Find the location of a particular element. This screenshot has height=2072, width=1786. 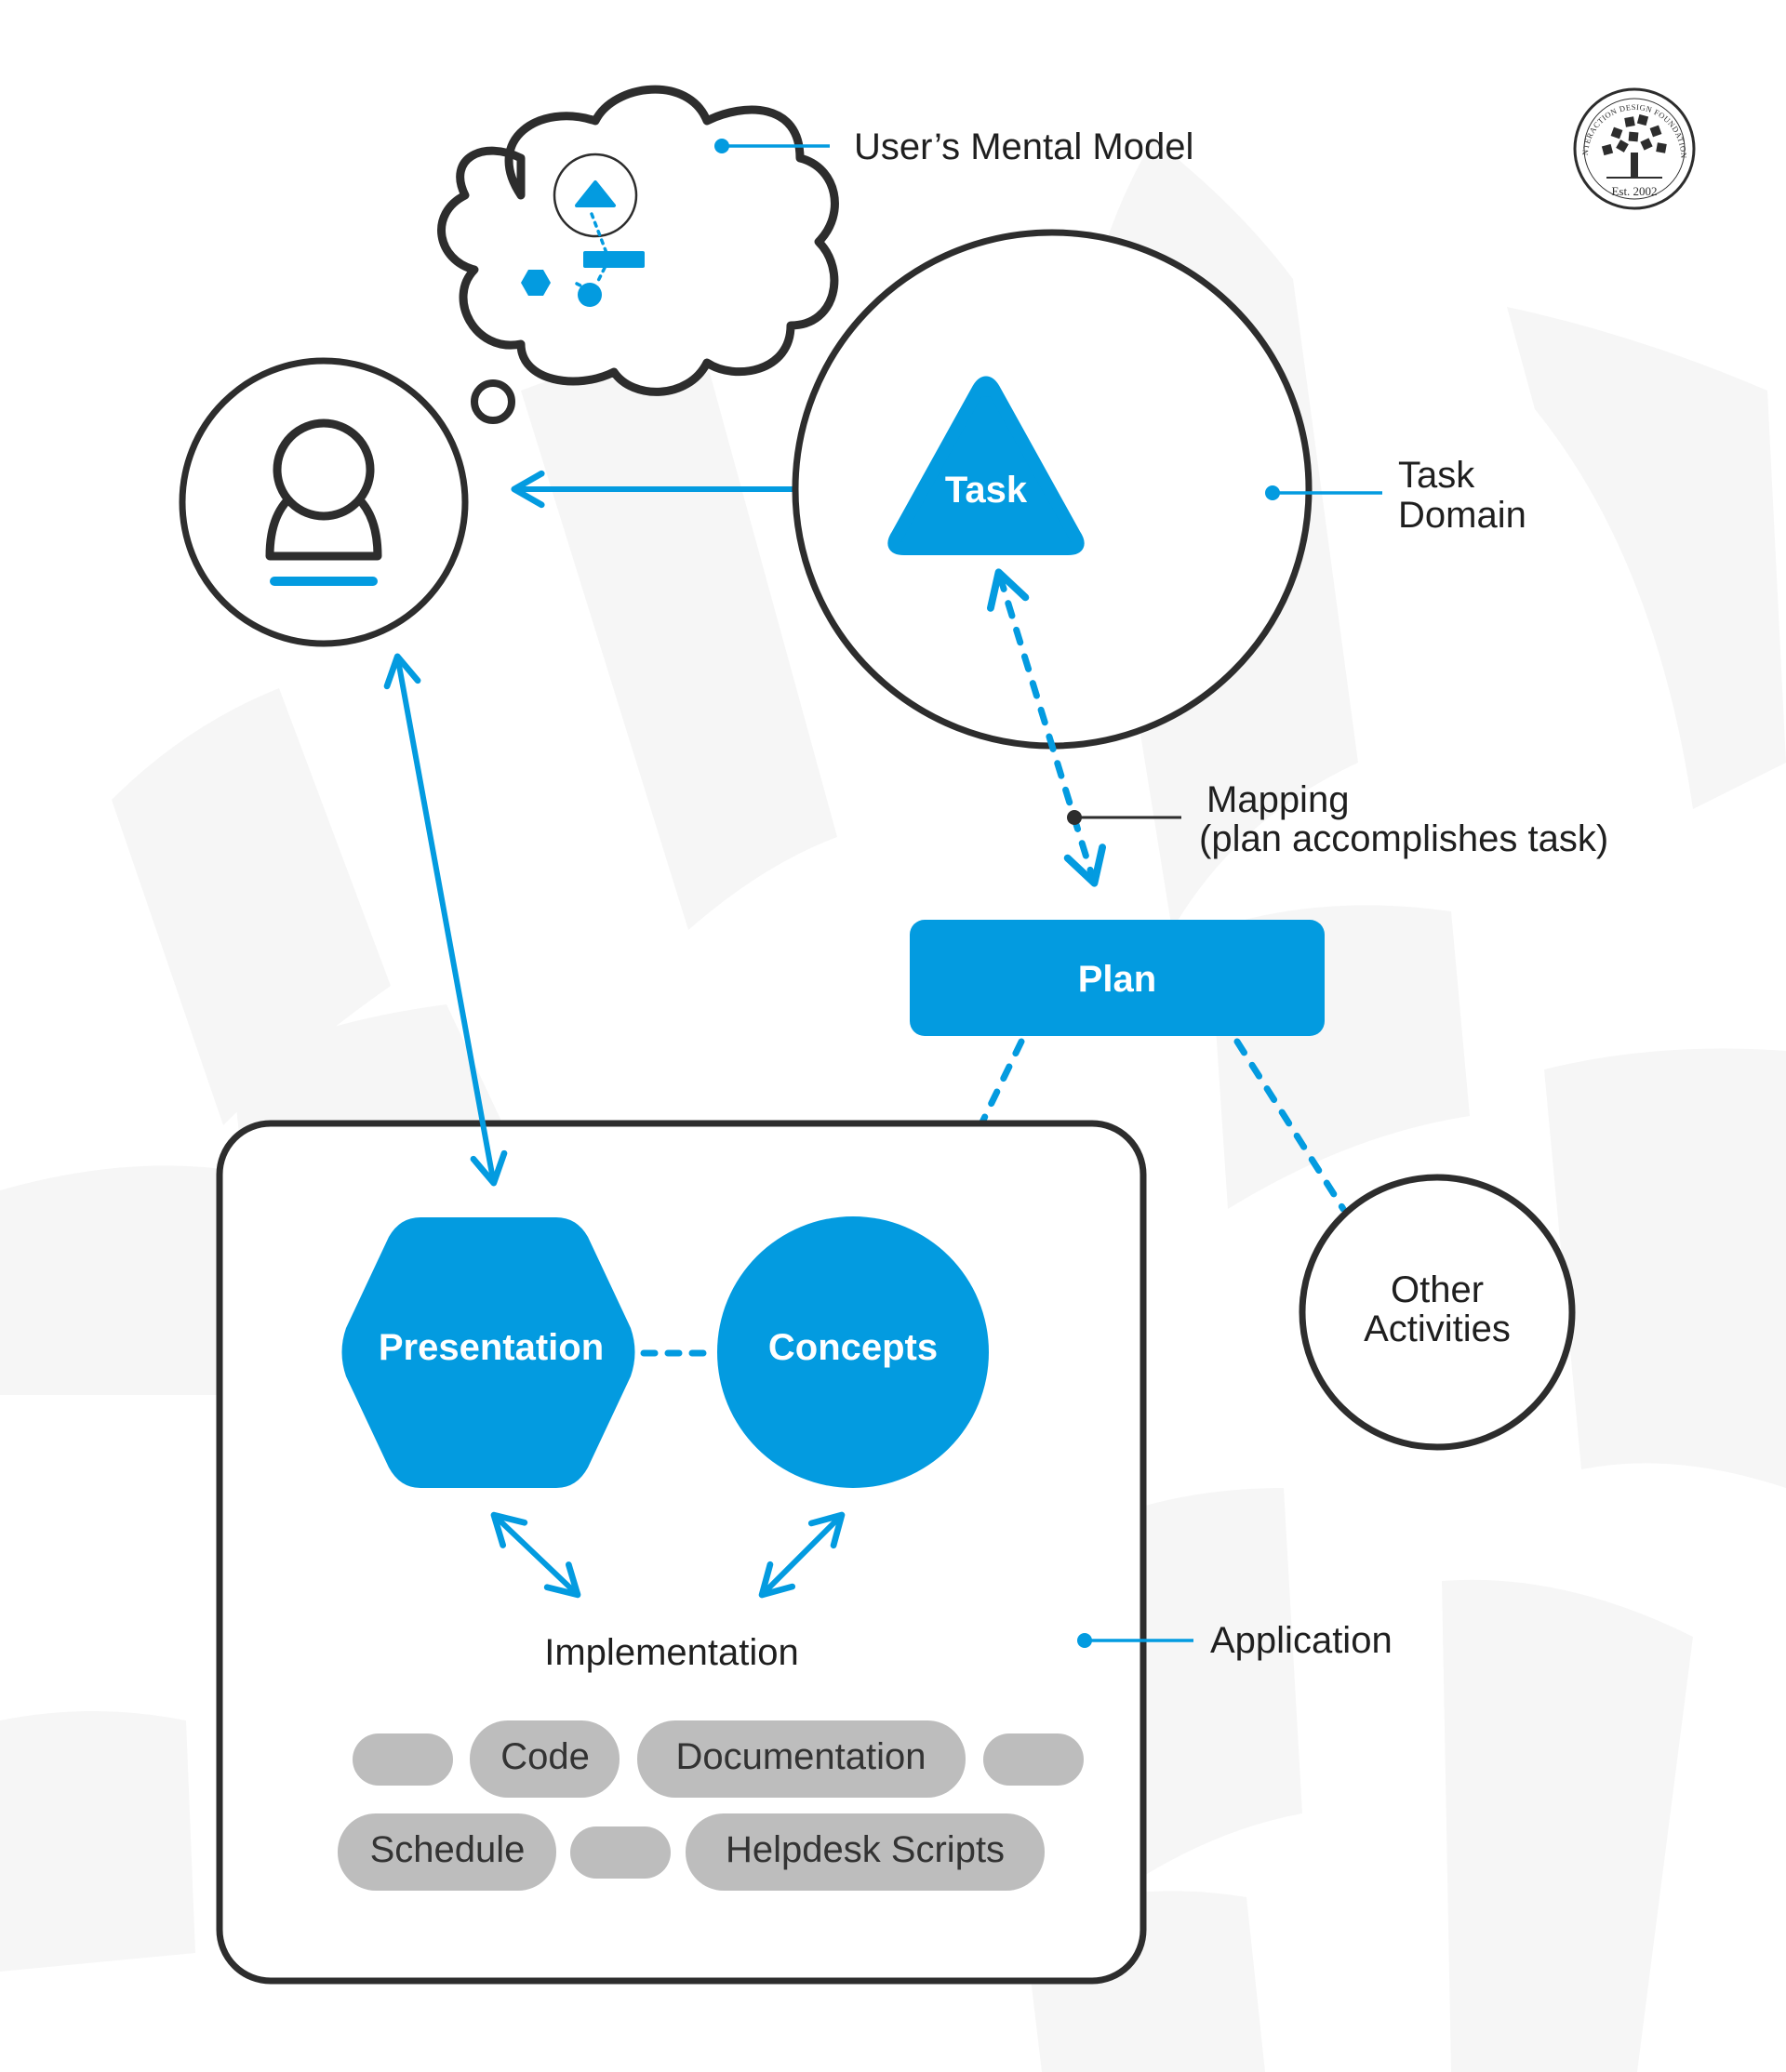

plan-node: Plan is located at coordinates (1117, 978).